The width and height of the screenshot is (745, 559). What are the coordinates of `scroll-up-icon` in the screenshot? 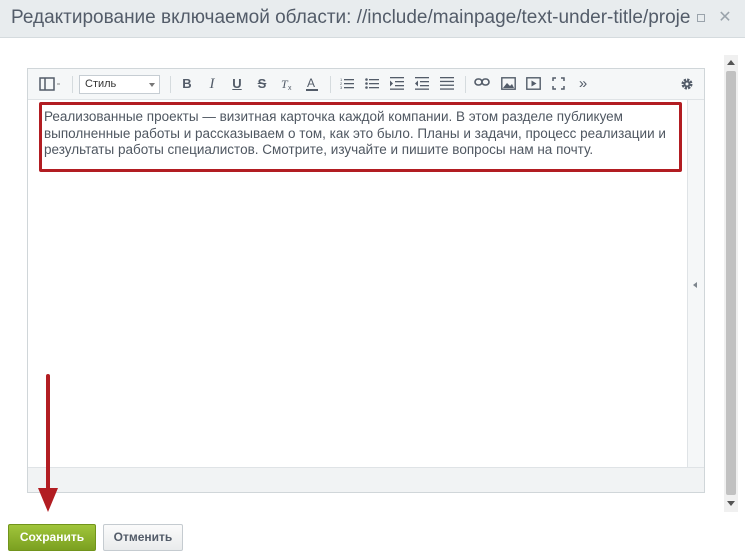 It's located at (731, 62).